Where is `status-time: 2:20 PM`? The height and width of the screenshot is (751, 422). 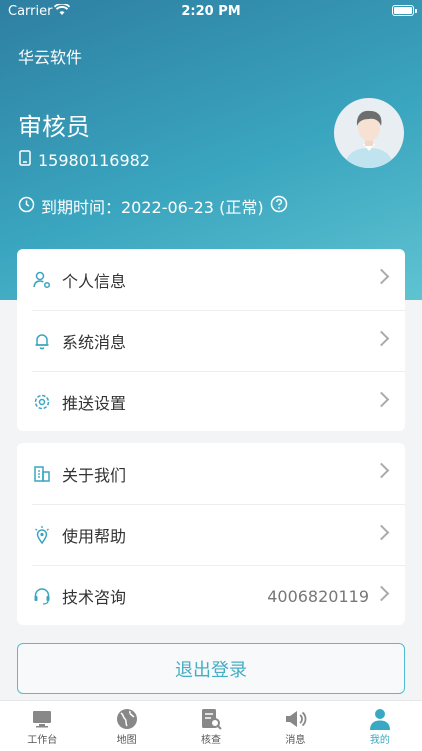 status-time: 2:20 PM is located at coordinates (211, 11).